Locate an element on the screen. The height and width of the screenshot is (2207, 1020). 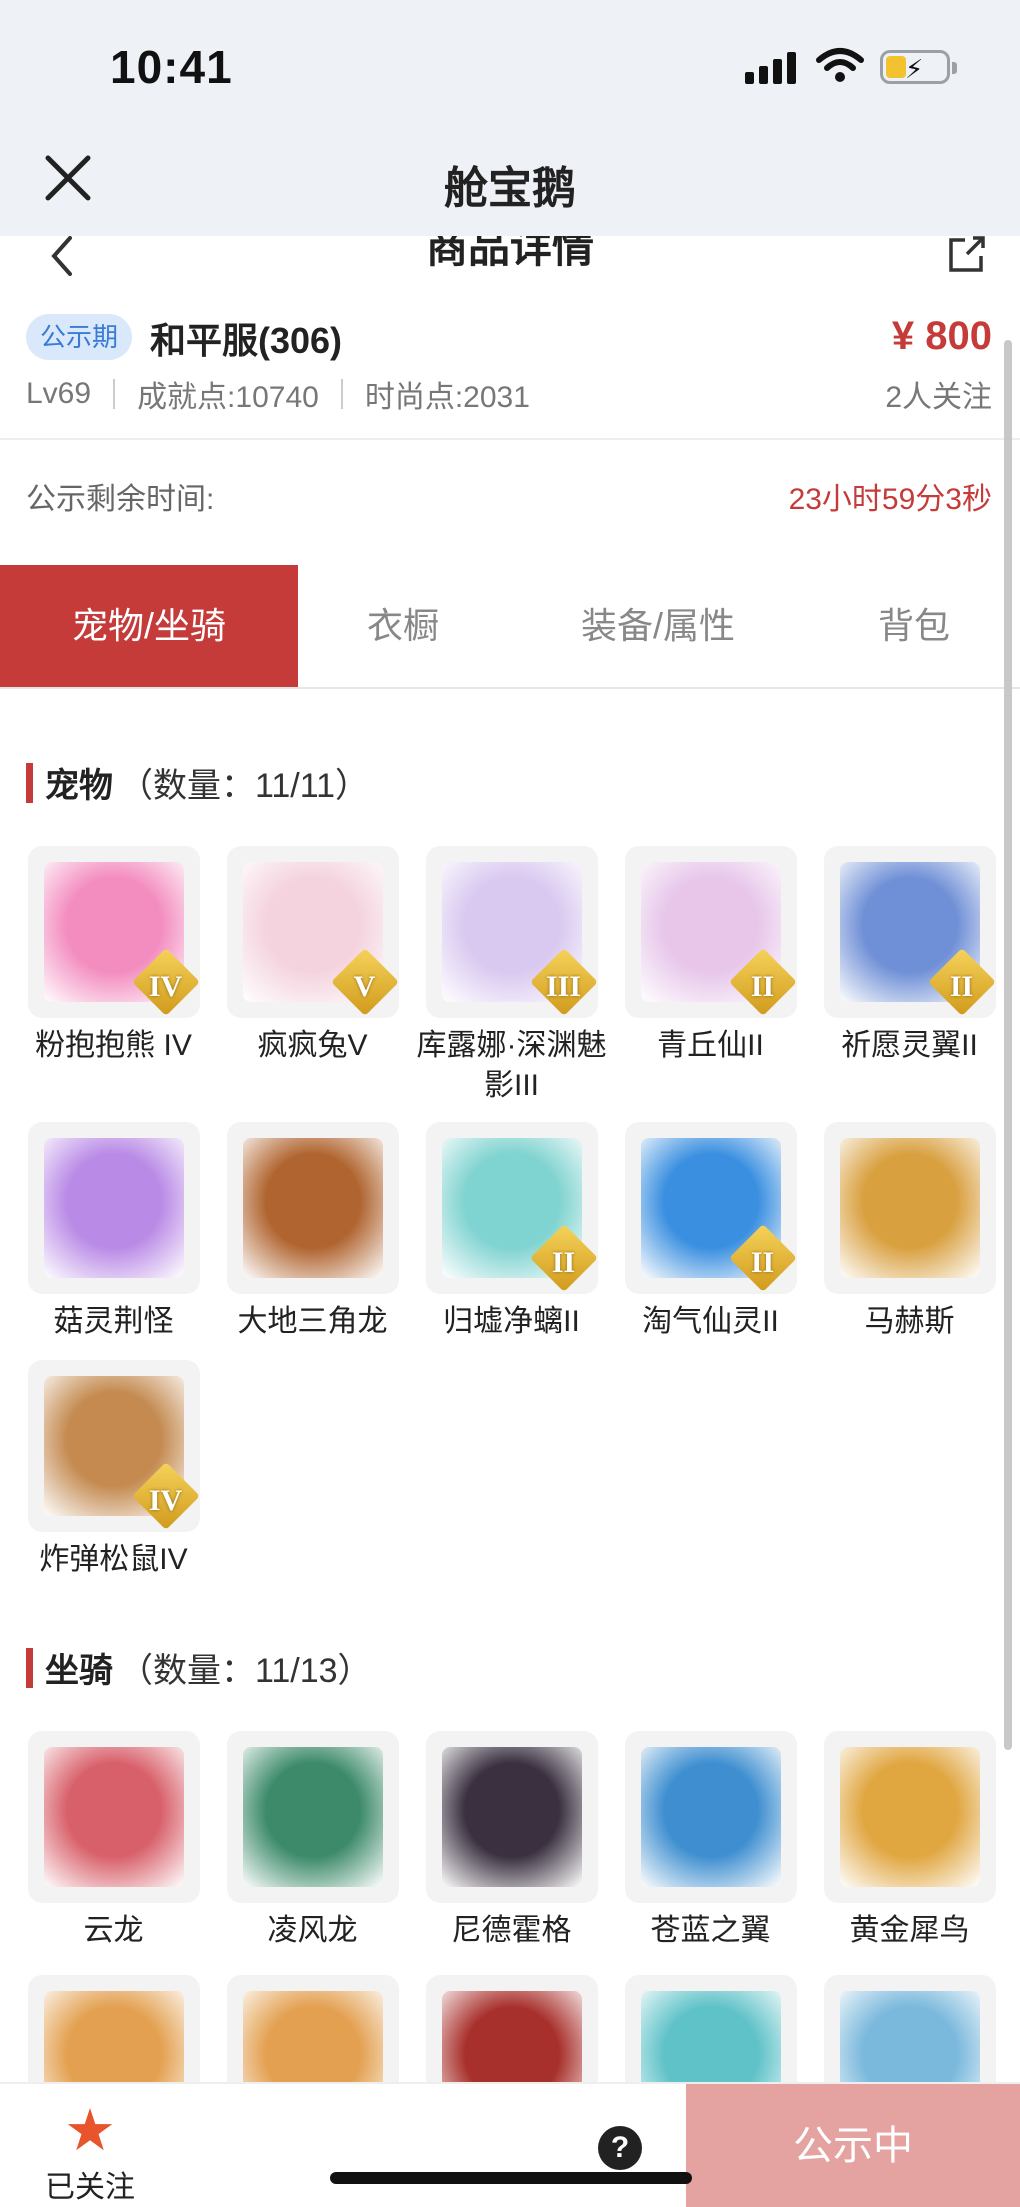
section-count: （数量：11/11） is located at coordinates (244, 786).